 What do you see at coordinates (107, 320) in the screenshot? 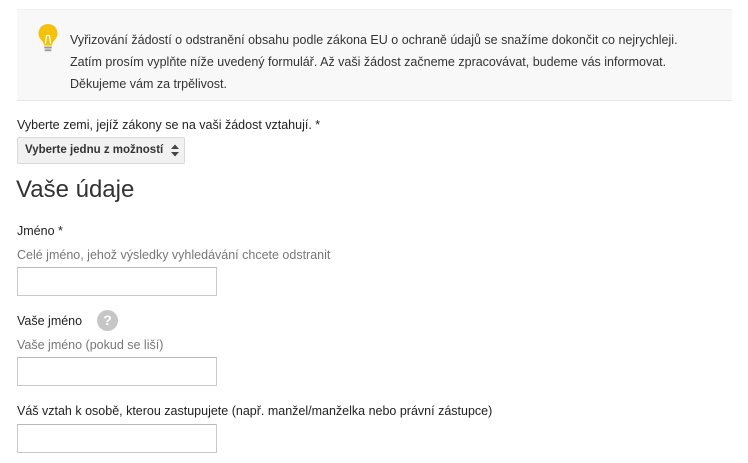
I see `question-mark-icon: ?` at bounding box center [107, 320].